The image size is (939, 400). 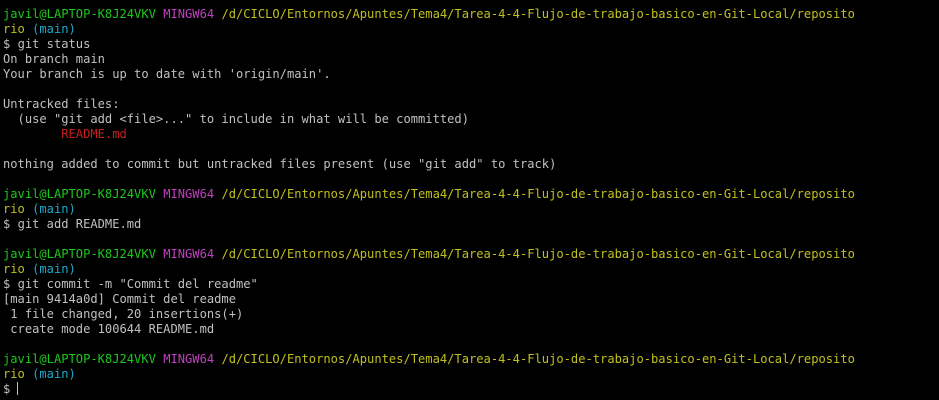 What do you see at coordinates (79, 224) in the screenshot?
I see `command-git-add: git add README.md` at bounding box center [79, 224].